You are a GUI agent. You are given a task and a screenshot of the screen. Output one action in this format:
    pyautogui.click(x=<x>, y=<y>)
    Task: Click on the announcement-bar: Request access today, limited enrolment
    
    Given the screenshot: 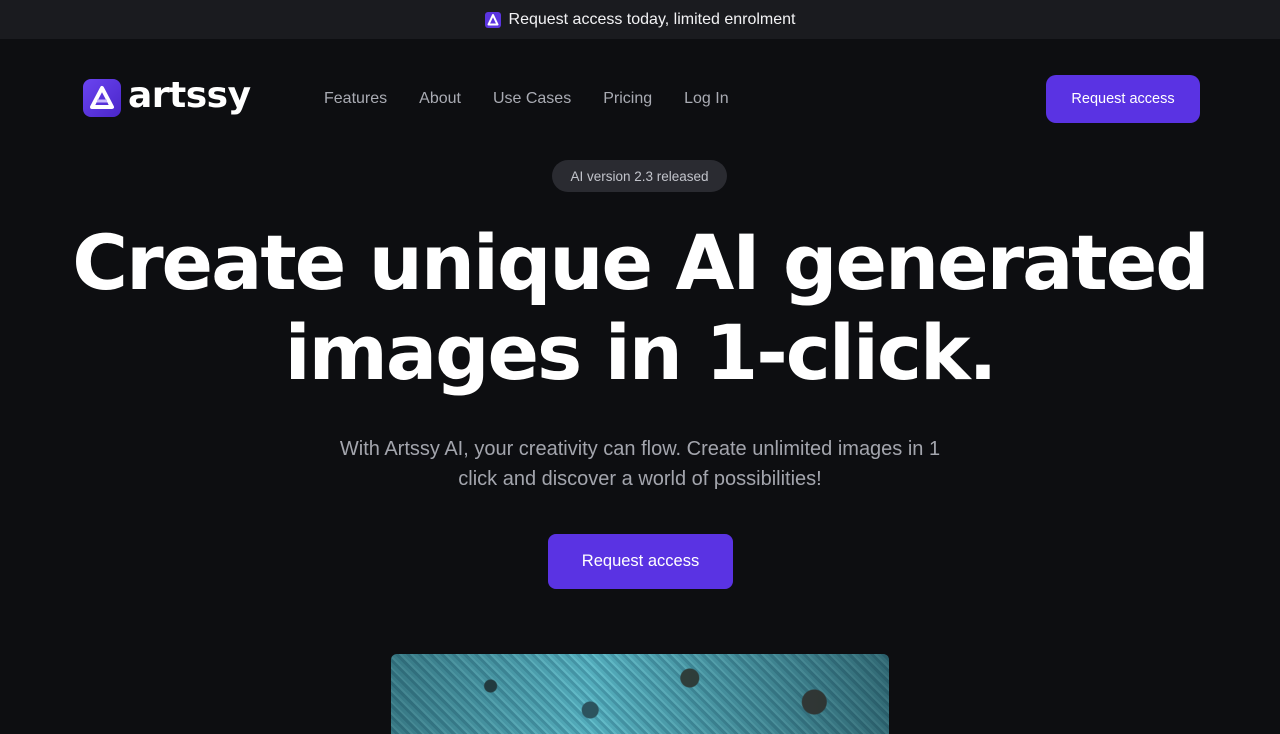 What is the action you would take?
    pyautogui.click(x=640, y=19)
    